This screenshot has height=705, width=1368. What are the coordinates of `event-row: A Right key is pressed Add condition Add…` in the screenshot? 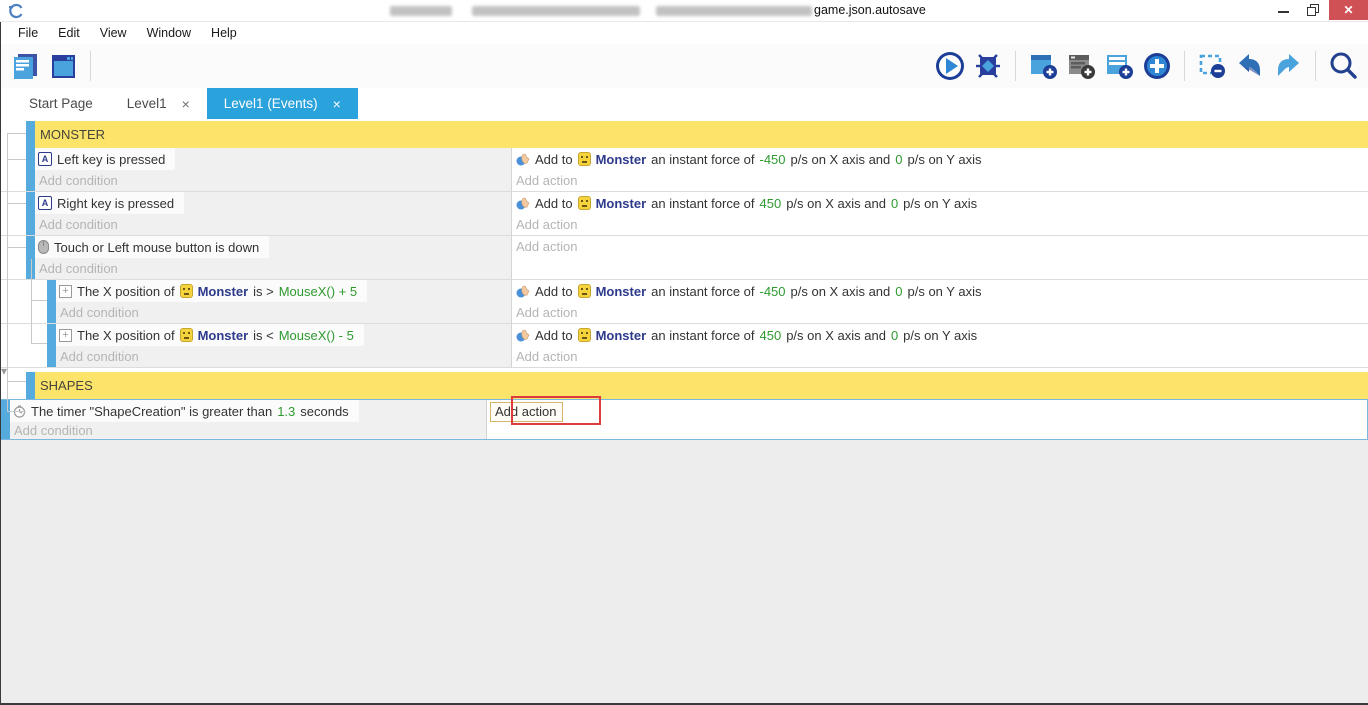 It's located at (684, 214).